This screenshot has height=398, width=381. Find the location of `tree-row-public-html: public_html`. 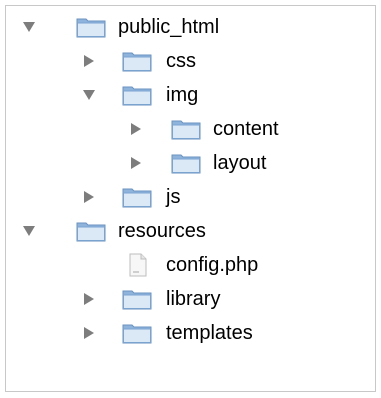

tree-row-public-html: public_html is located at coordinates (190, 27).